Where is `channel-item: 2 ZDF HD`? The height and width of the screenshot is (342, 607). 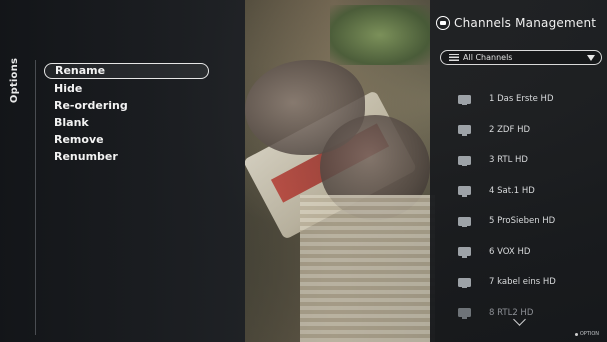
channel-item: 2 ZDF HD is located at coordinates (530, 130).